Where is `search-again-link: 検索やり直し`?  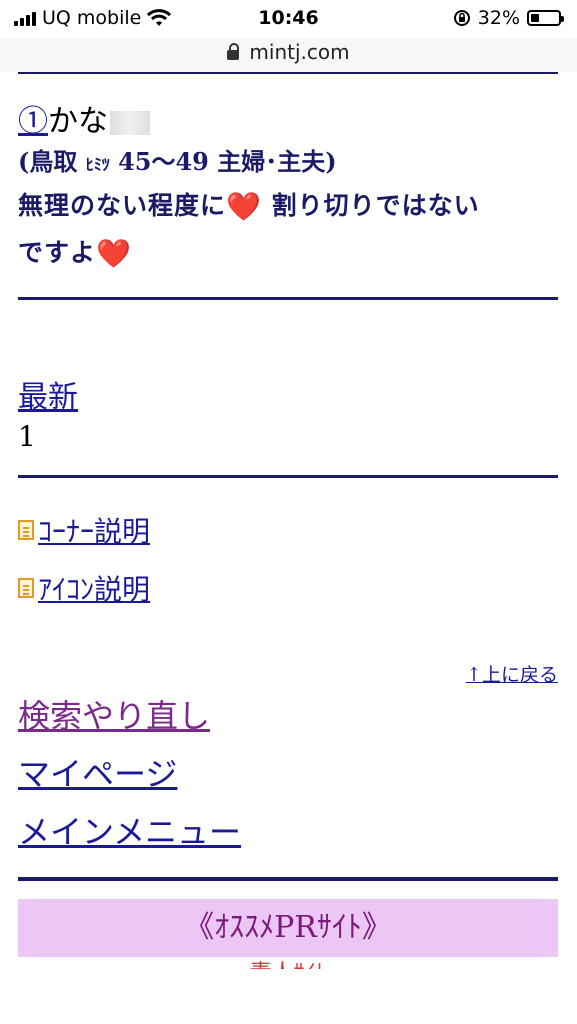
search-again-link: 検索やり直し is located at coordinates (114, 716).